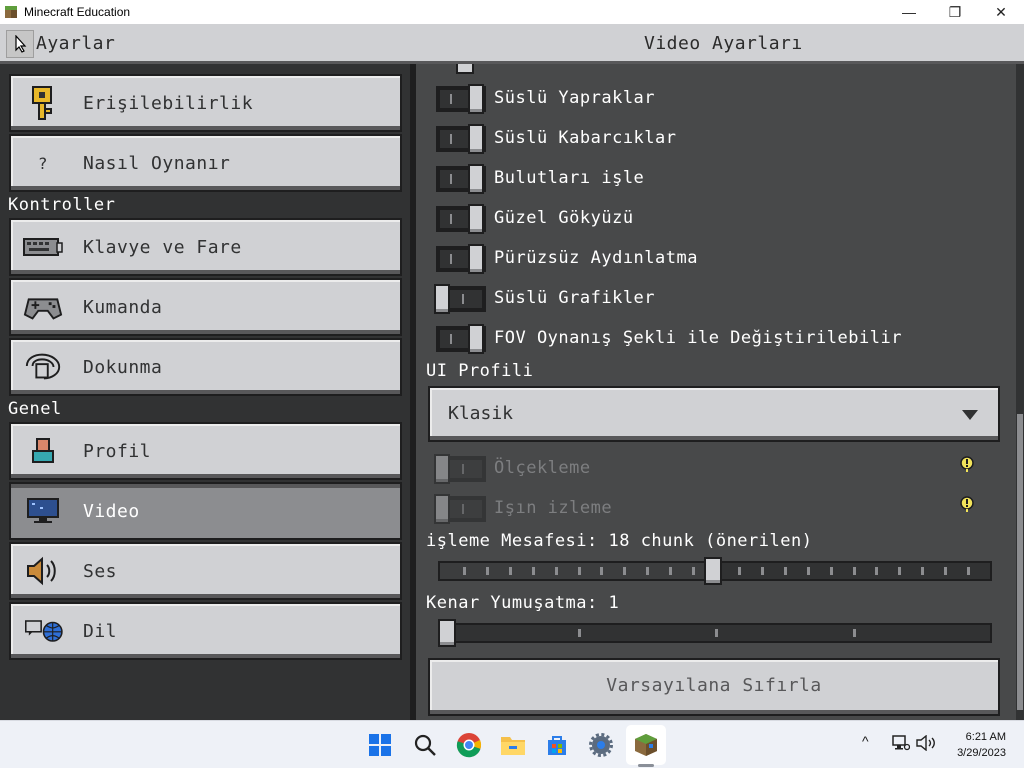 This screenshot has width=1024, height=768. I want to click on toggle-label: Güzel Gökyüzü, so click(564, 218).